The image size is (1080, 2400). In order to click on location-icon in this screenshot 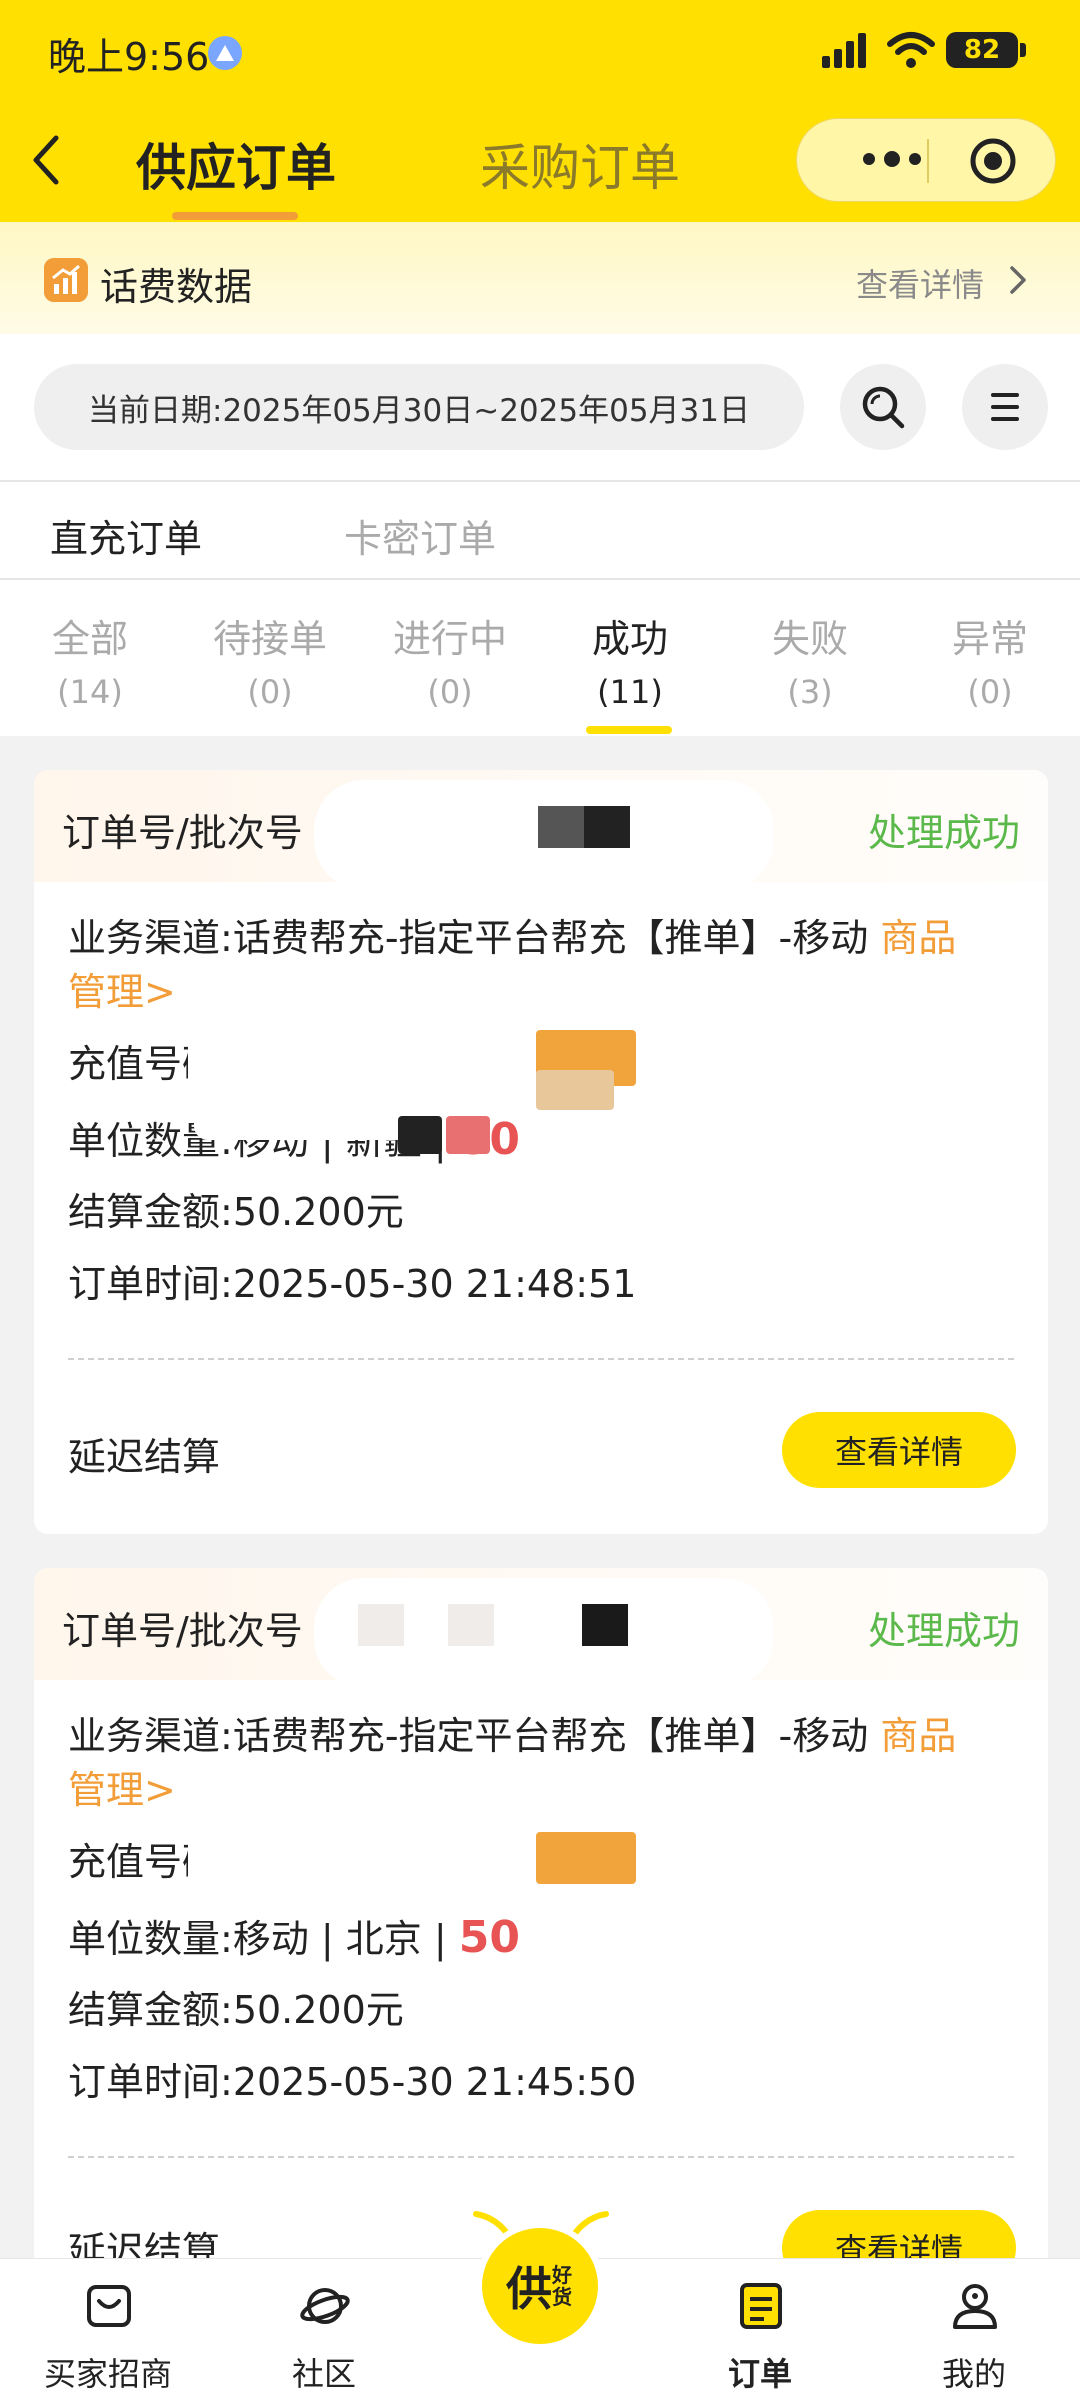, I will do `click(225, 53)`.